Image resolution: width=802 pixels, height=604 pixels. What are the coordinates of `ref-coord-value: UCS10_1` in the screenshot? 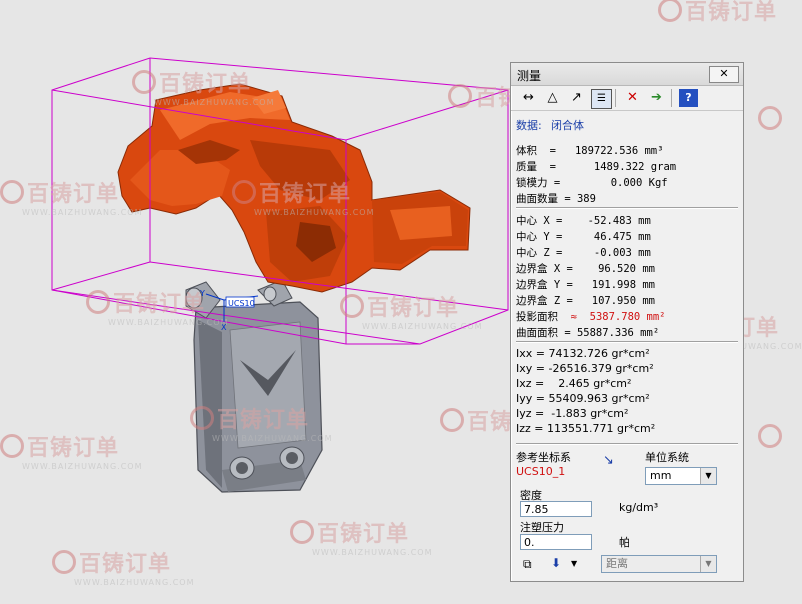 It's located at (540, 471).